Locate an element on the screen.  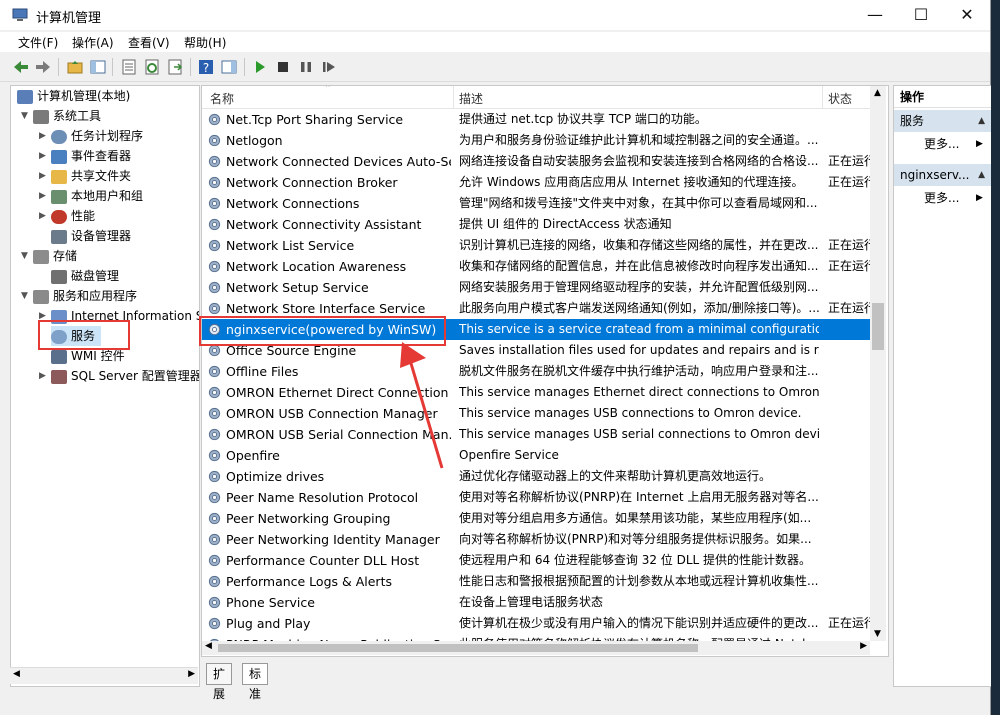
back-arrow-icon is located at coordinates (21, 67).